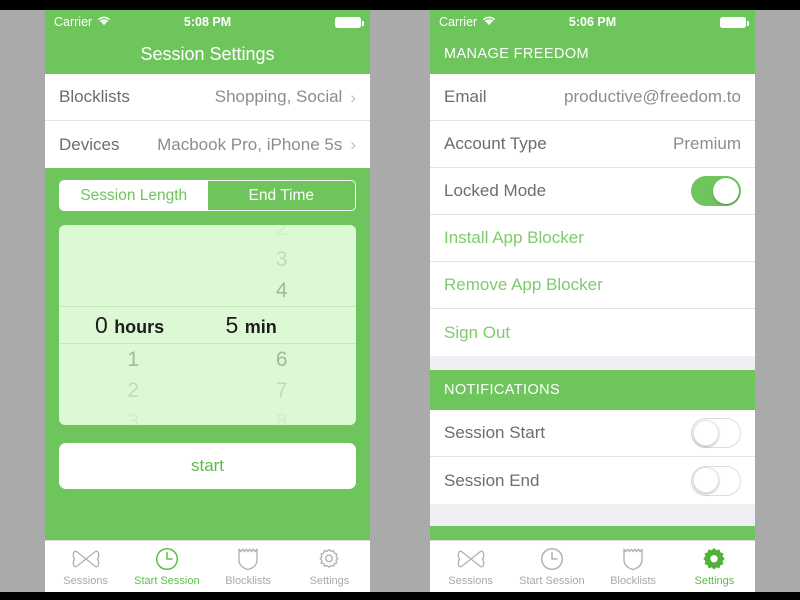 The image size is (800, 600). What do you see at coordinates (592, 480) in the screenshot?
I see `row-session-end: Session End` at bounding box center [592, 480].